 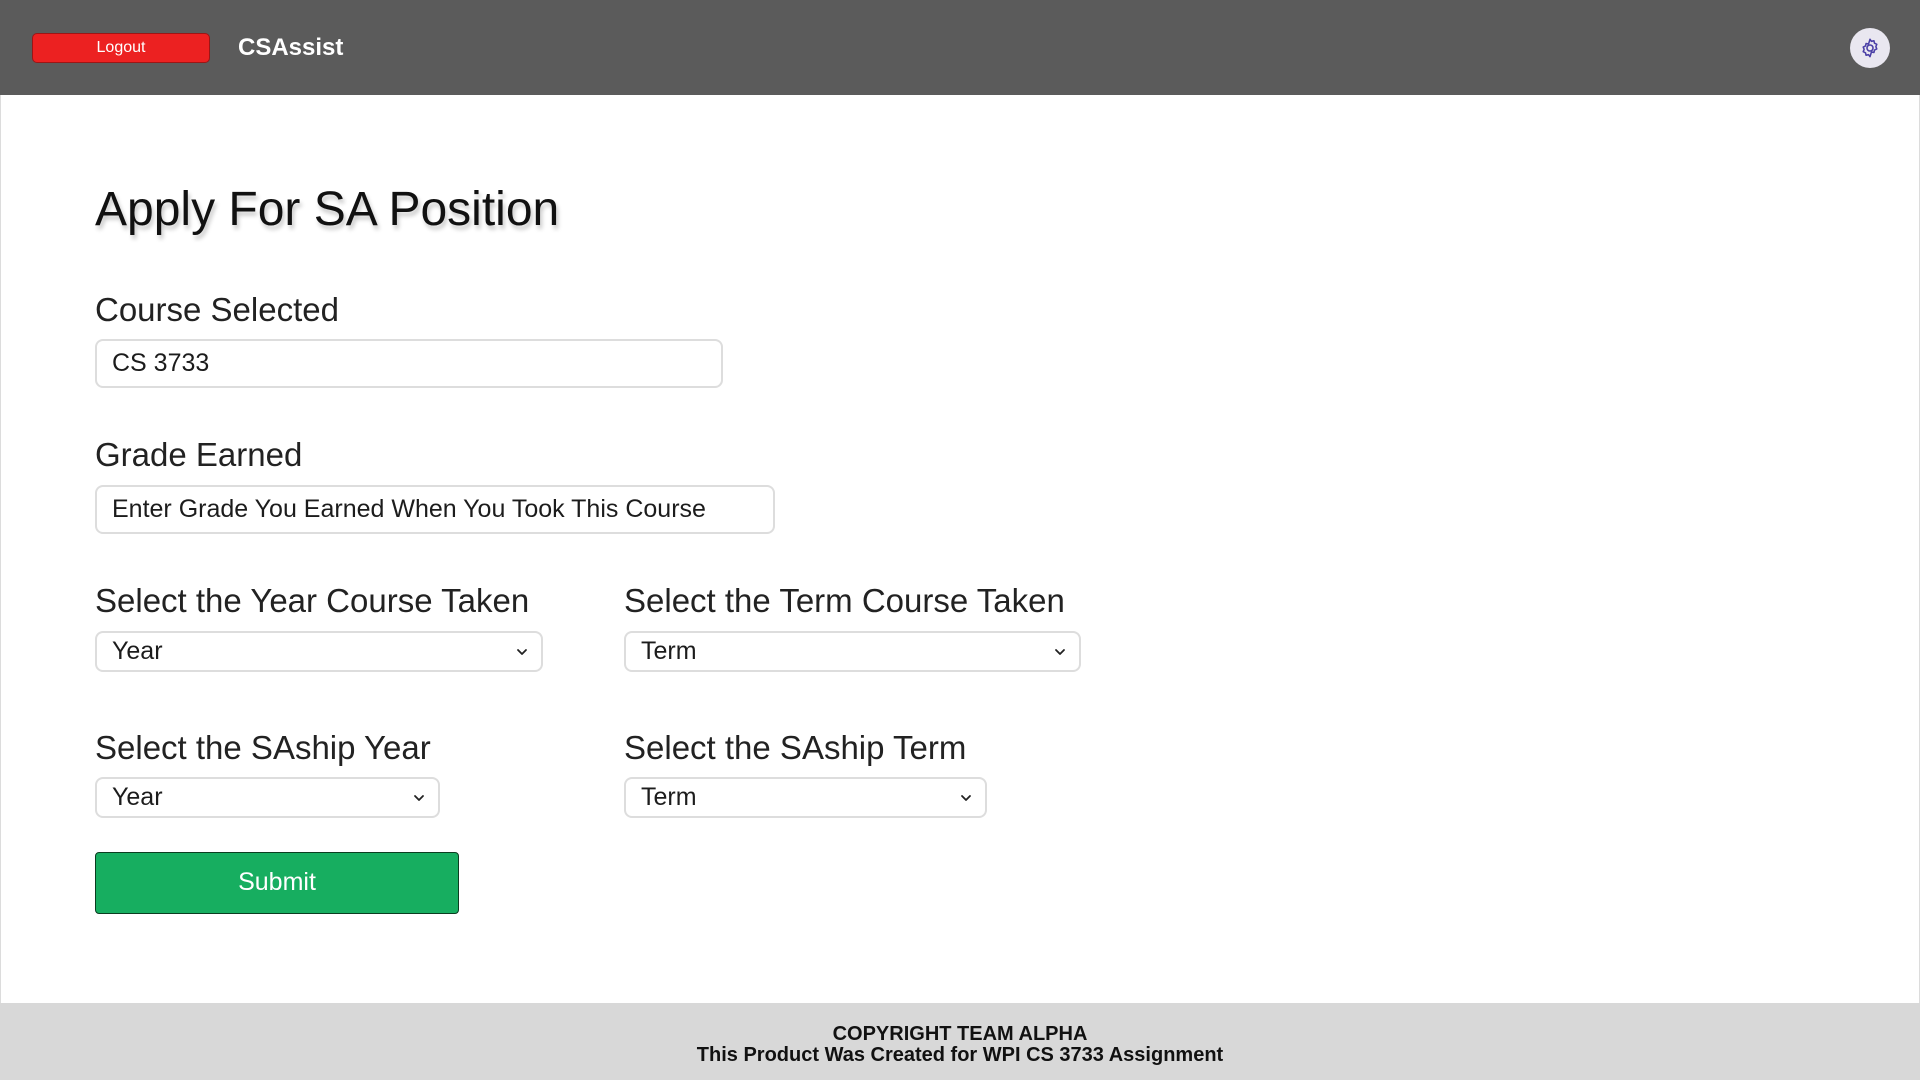 I want to click on course-selected-field, so click(x=409, y=363).